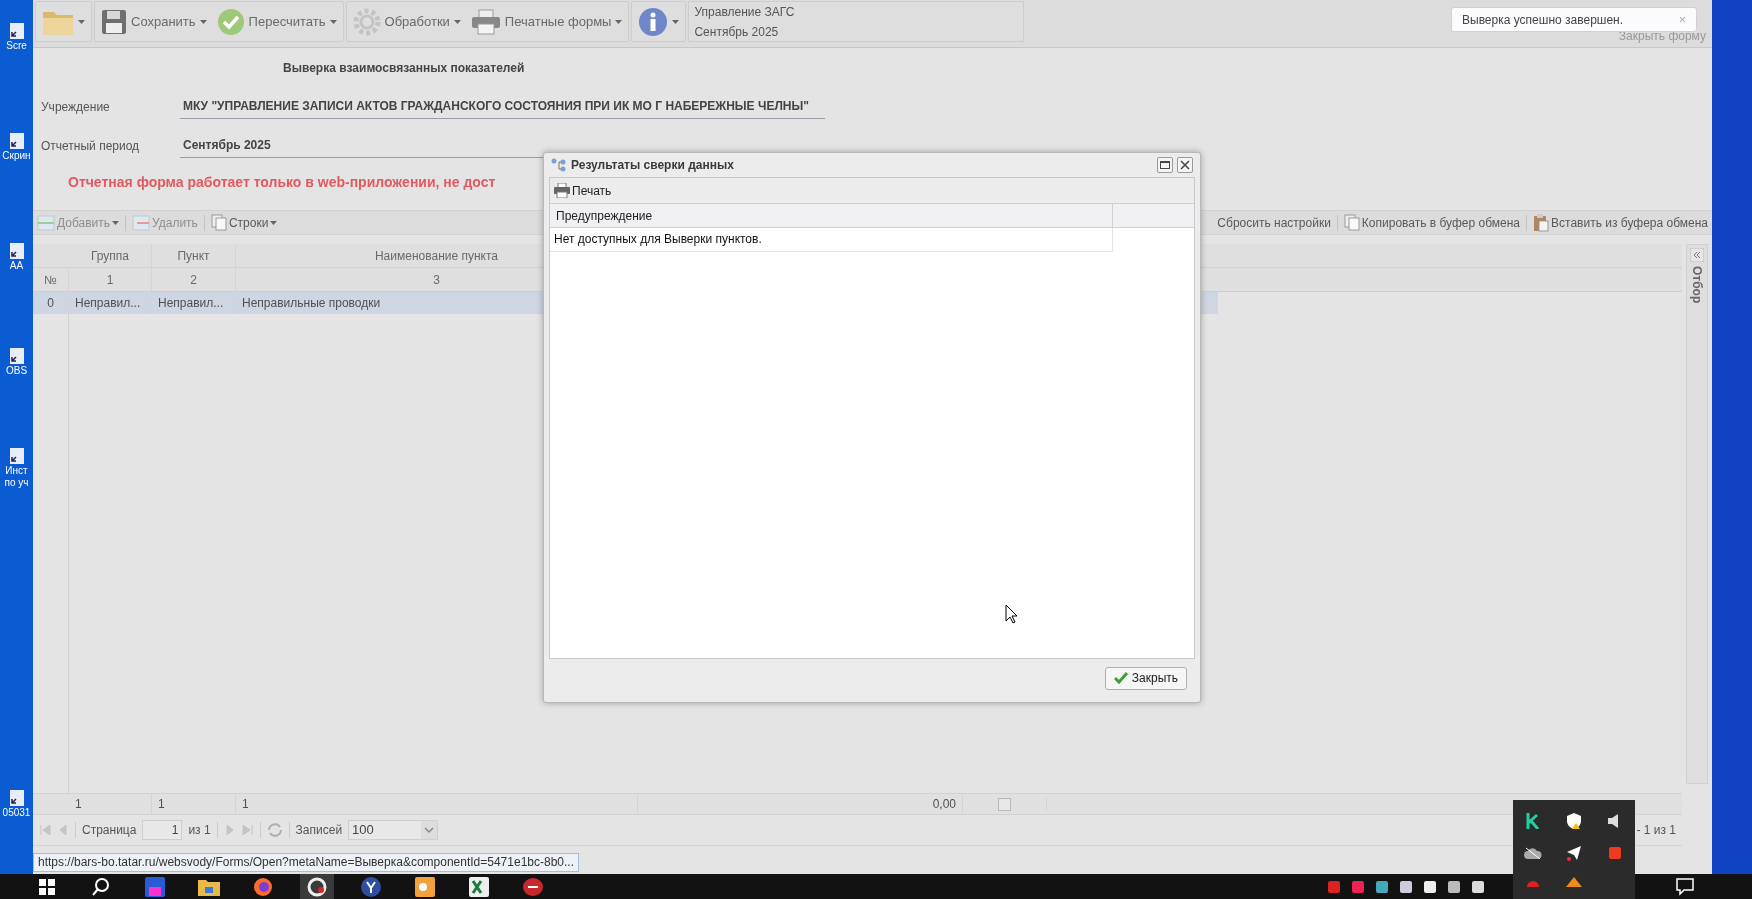 The width and height of the screenshot is (1752, 899). I want to click on printer-button: Печатные формы, so click(546, 21).